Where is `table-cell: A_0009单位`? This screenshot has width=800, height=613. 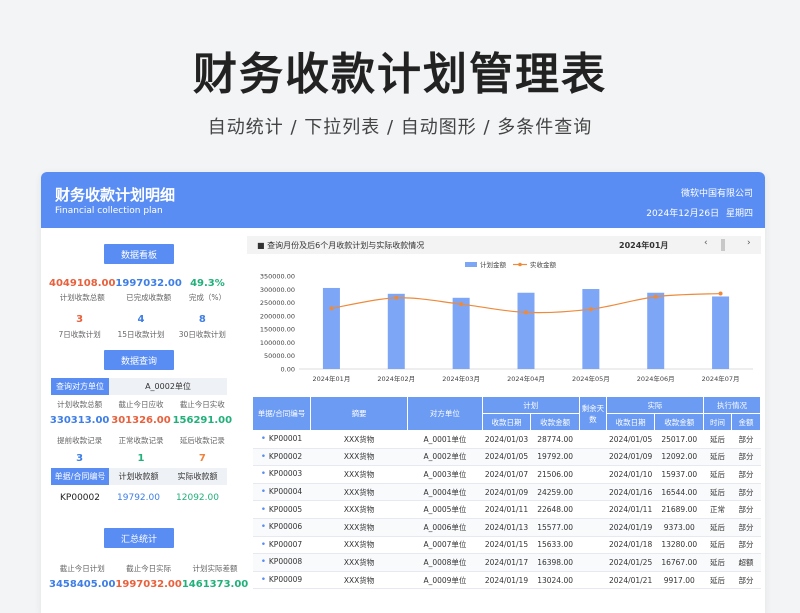
table-cell: A_0009单位 is located at coordinates (445, 580).